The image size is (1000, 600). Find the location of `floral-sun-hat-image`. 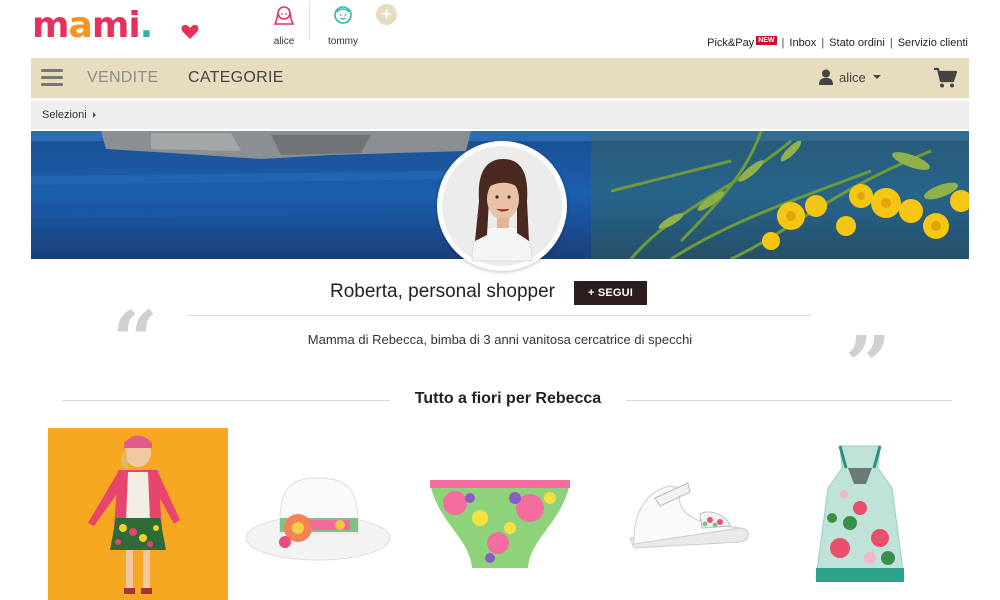

floral-sun-hat-image is located at coordinates (320, 514).